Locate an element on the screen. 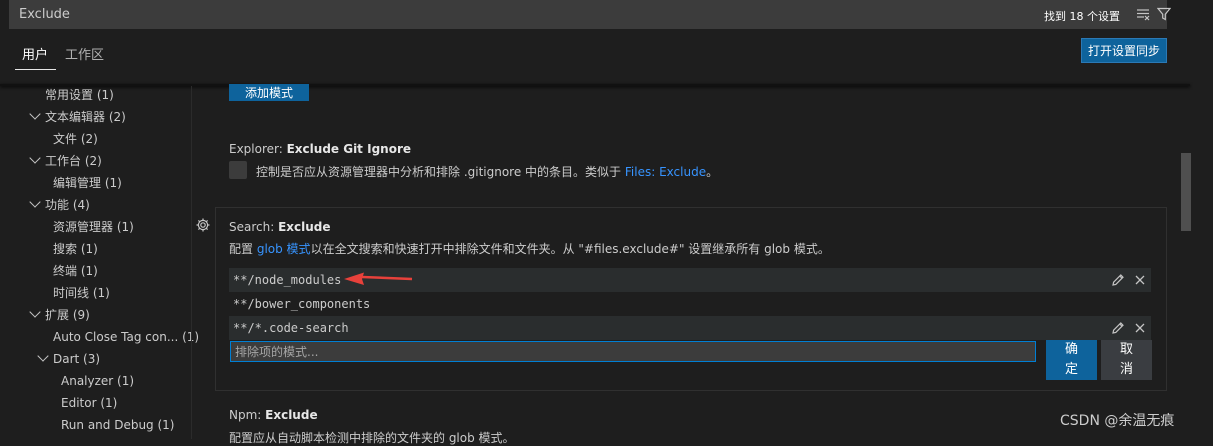 The height and width of the screenshot is (446, 1213). toc-item-label: 终端 (1) is located at coordinates (75, 271).